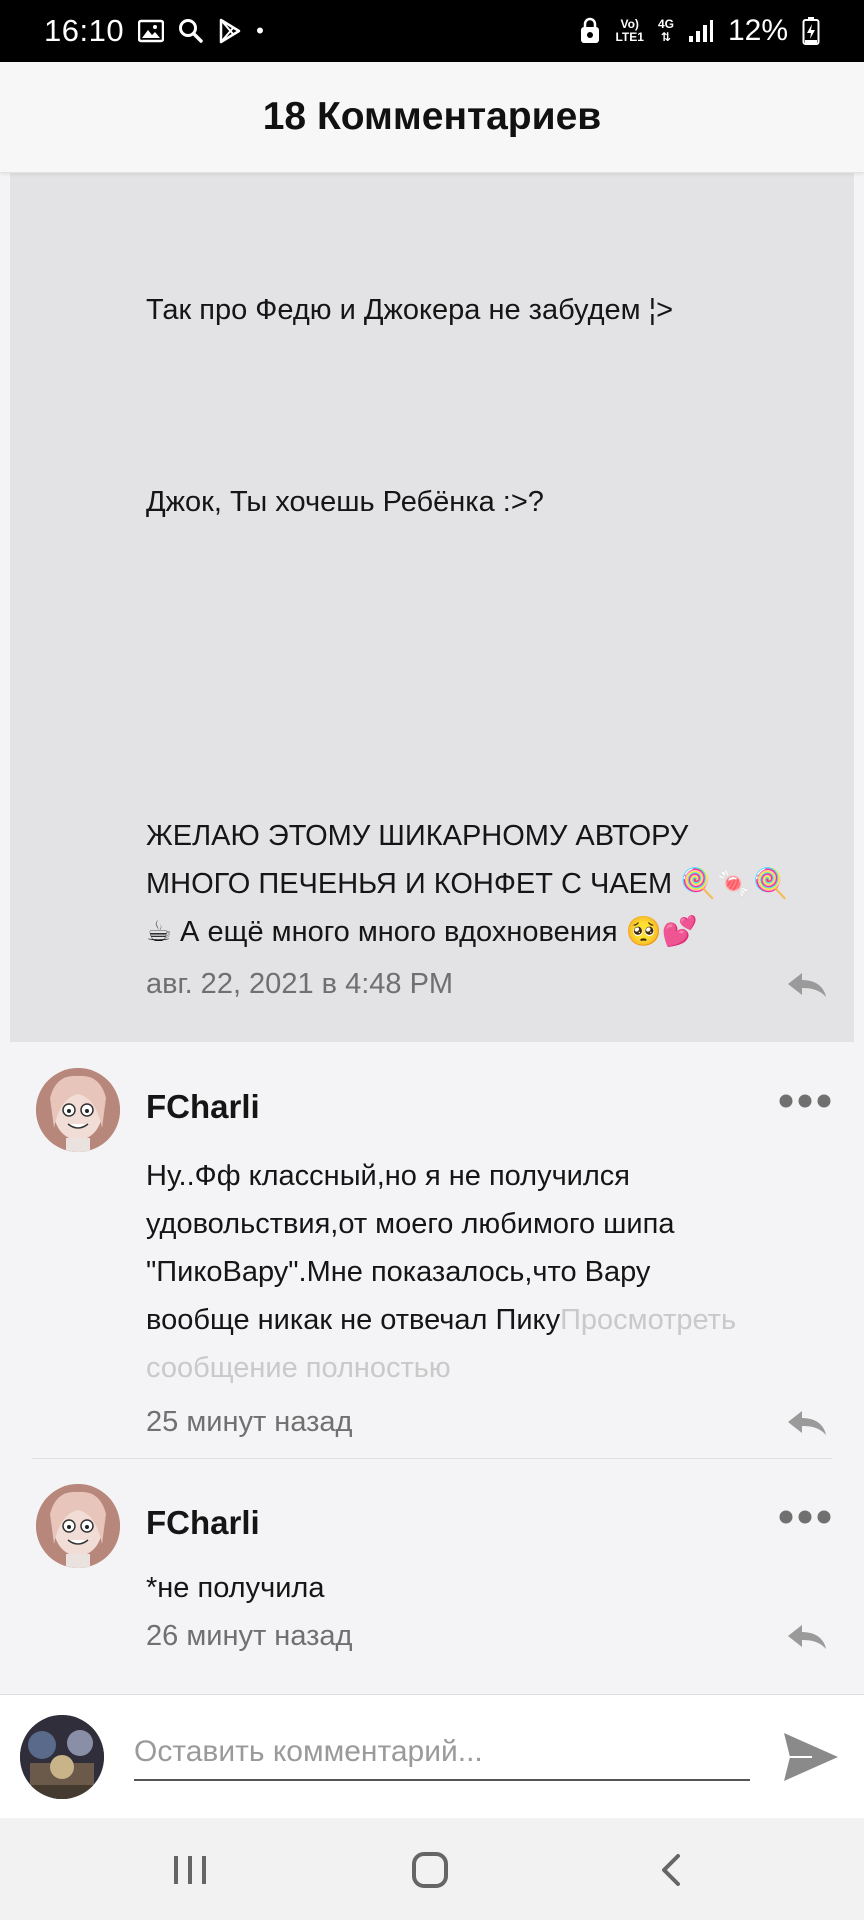 Image resolution: width=864 pixels, height=1920 pixels. I want to click on signal-icon, so click(701, 31).